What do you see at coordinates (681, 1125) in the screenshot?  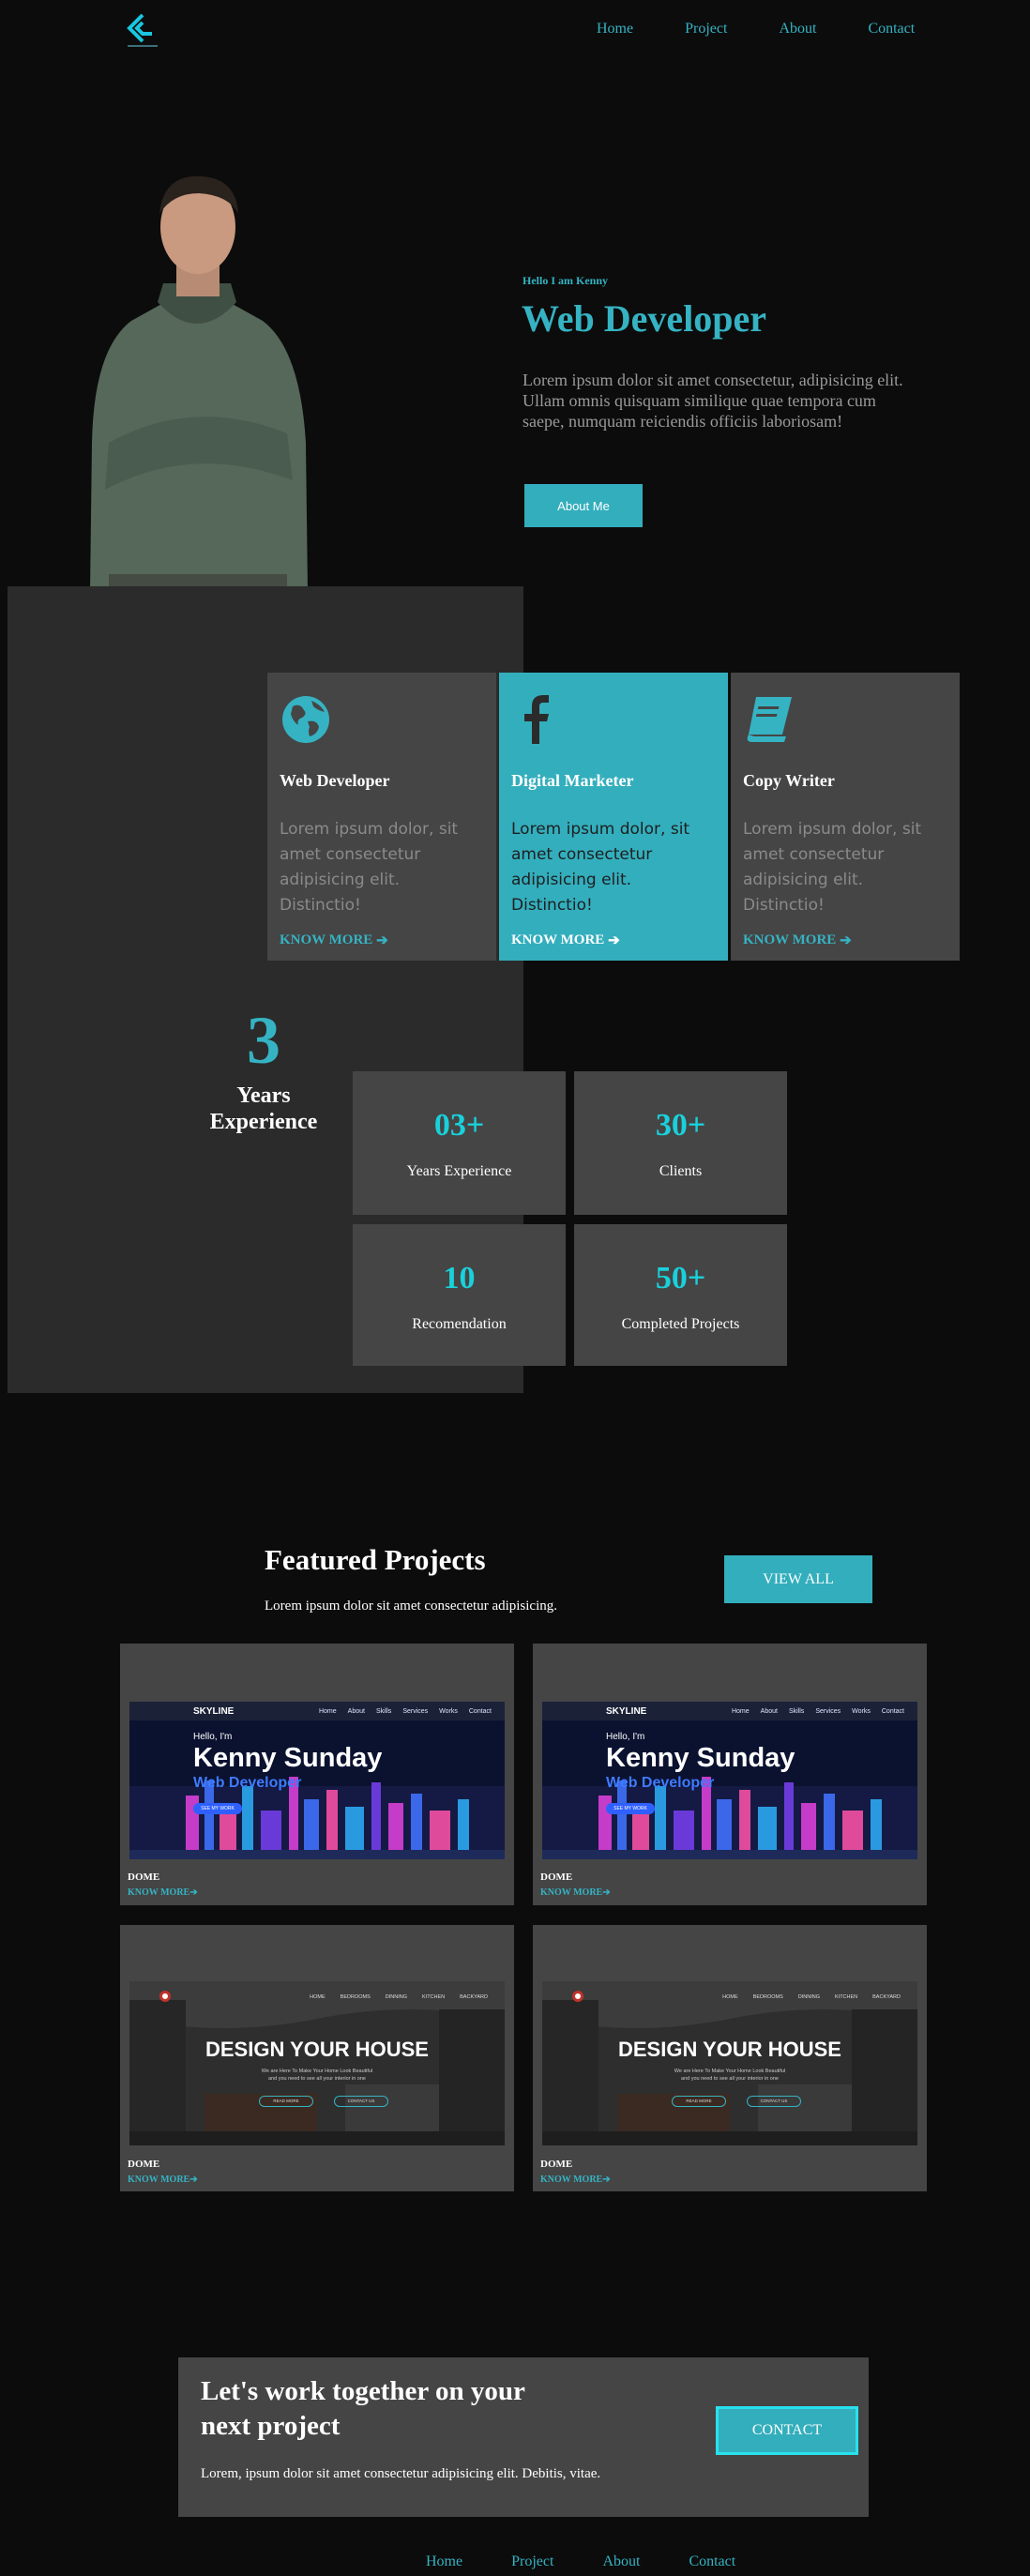 I see `stat-value: 30+` at bounding box center [681, 1125].